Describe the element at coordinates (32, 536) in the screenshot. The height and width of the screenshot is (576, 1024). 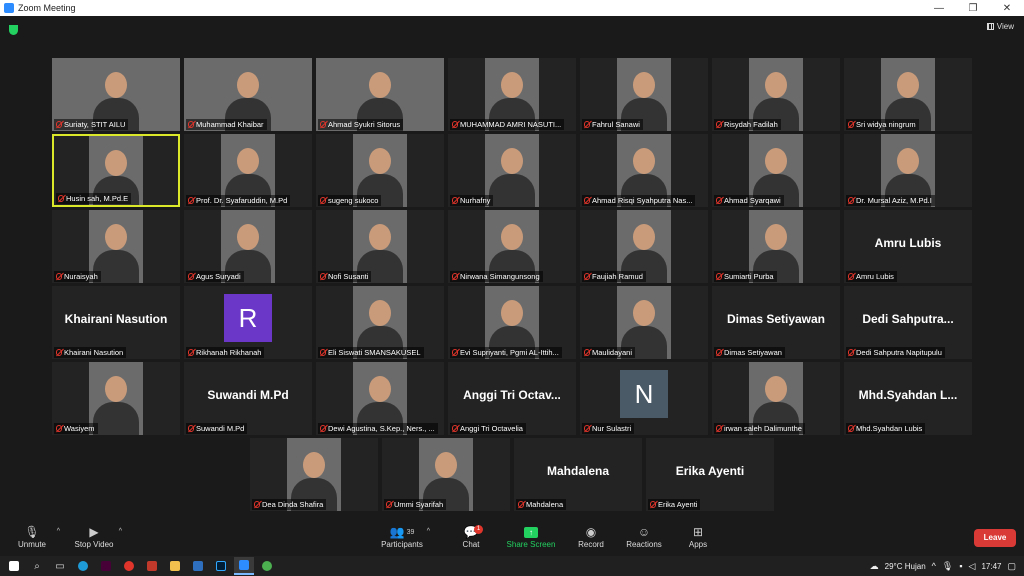
I see `unmute-button: 🎙 Unmute ^` at that location.